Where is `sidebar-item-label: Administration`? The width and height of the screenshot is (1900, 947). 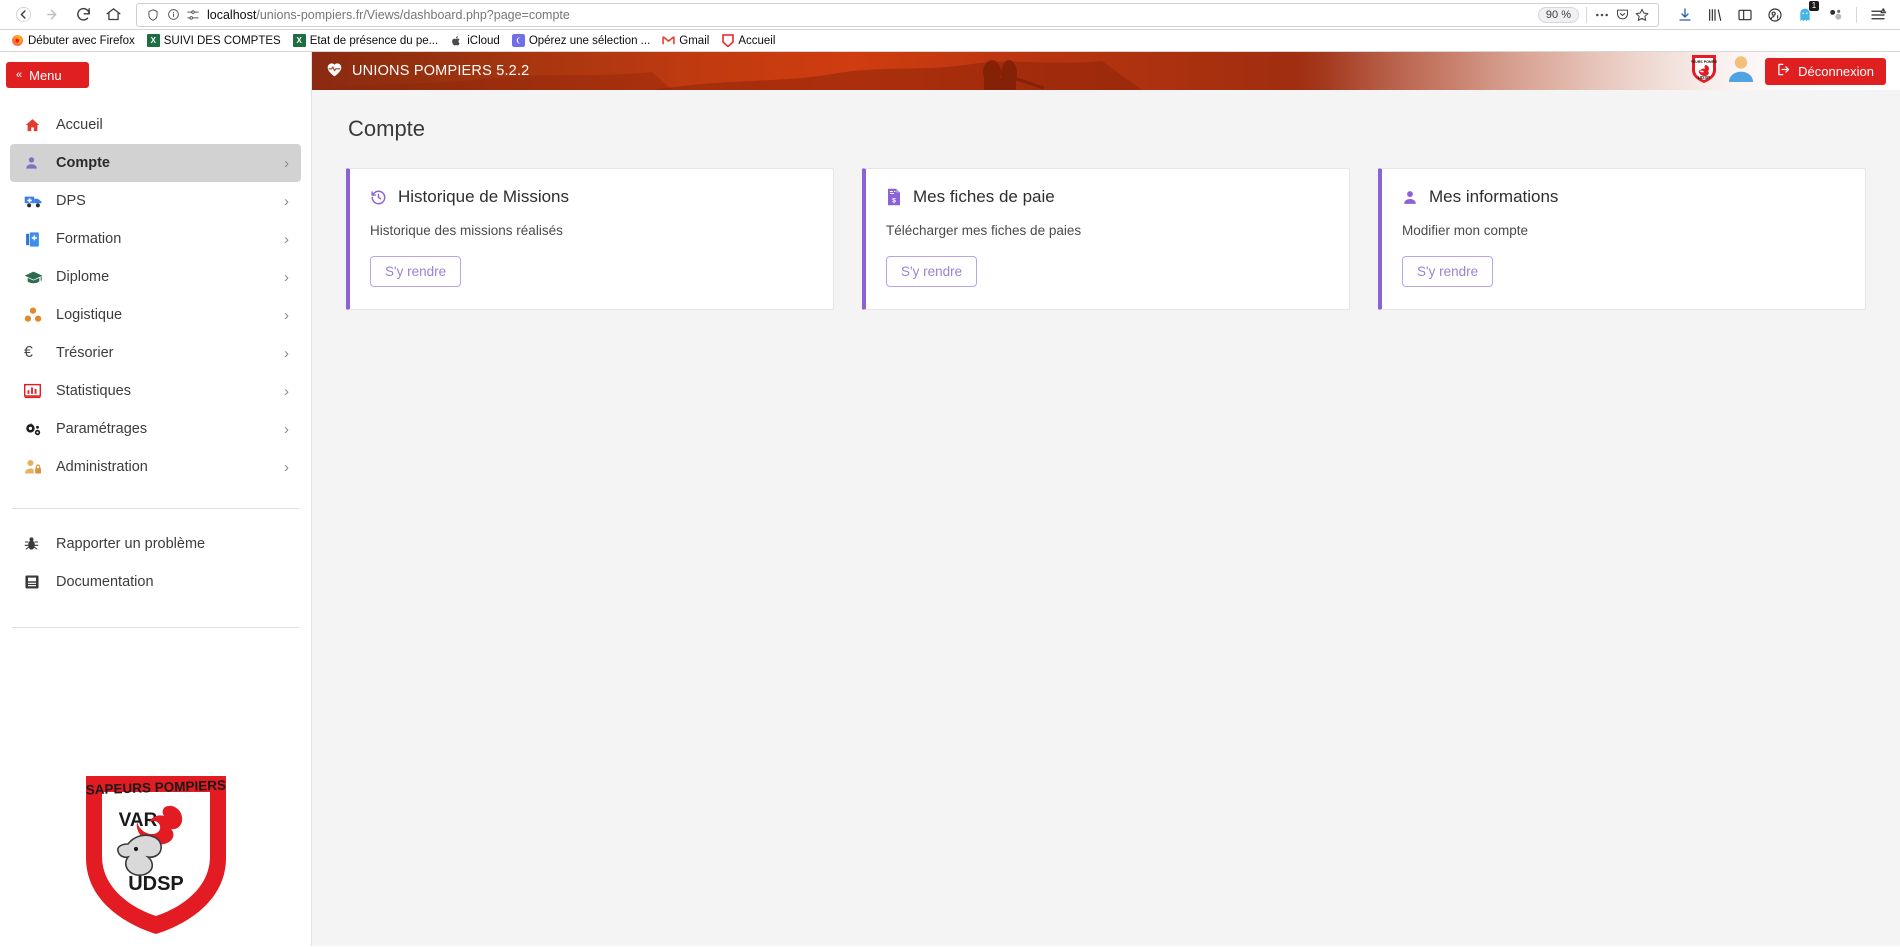 sidebar-item-label: Administration is located at coordinates (102, 467).